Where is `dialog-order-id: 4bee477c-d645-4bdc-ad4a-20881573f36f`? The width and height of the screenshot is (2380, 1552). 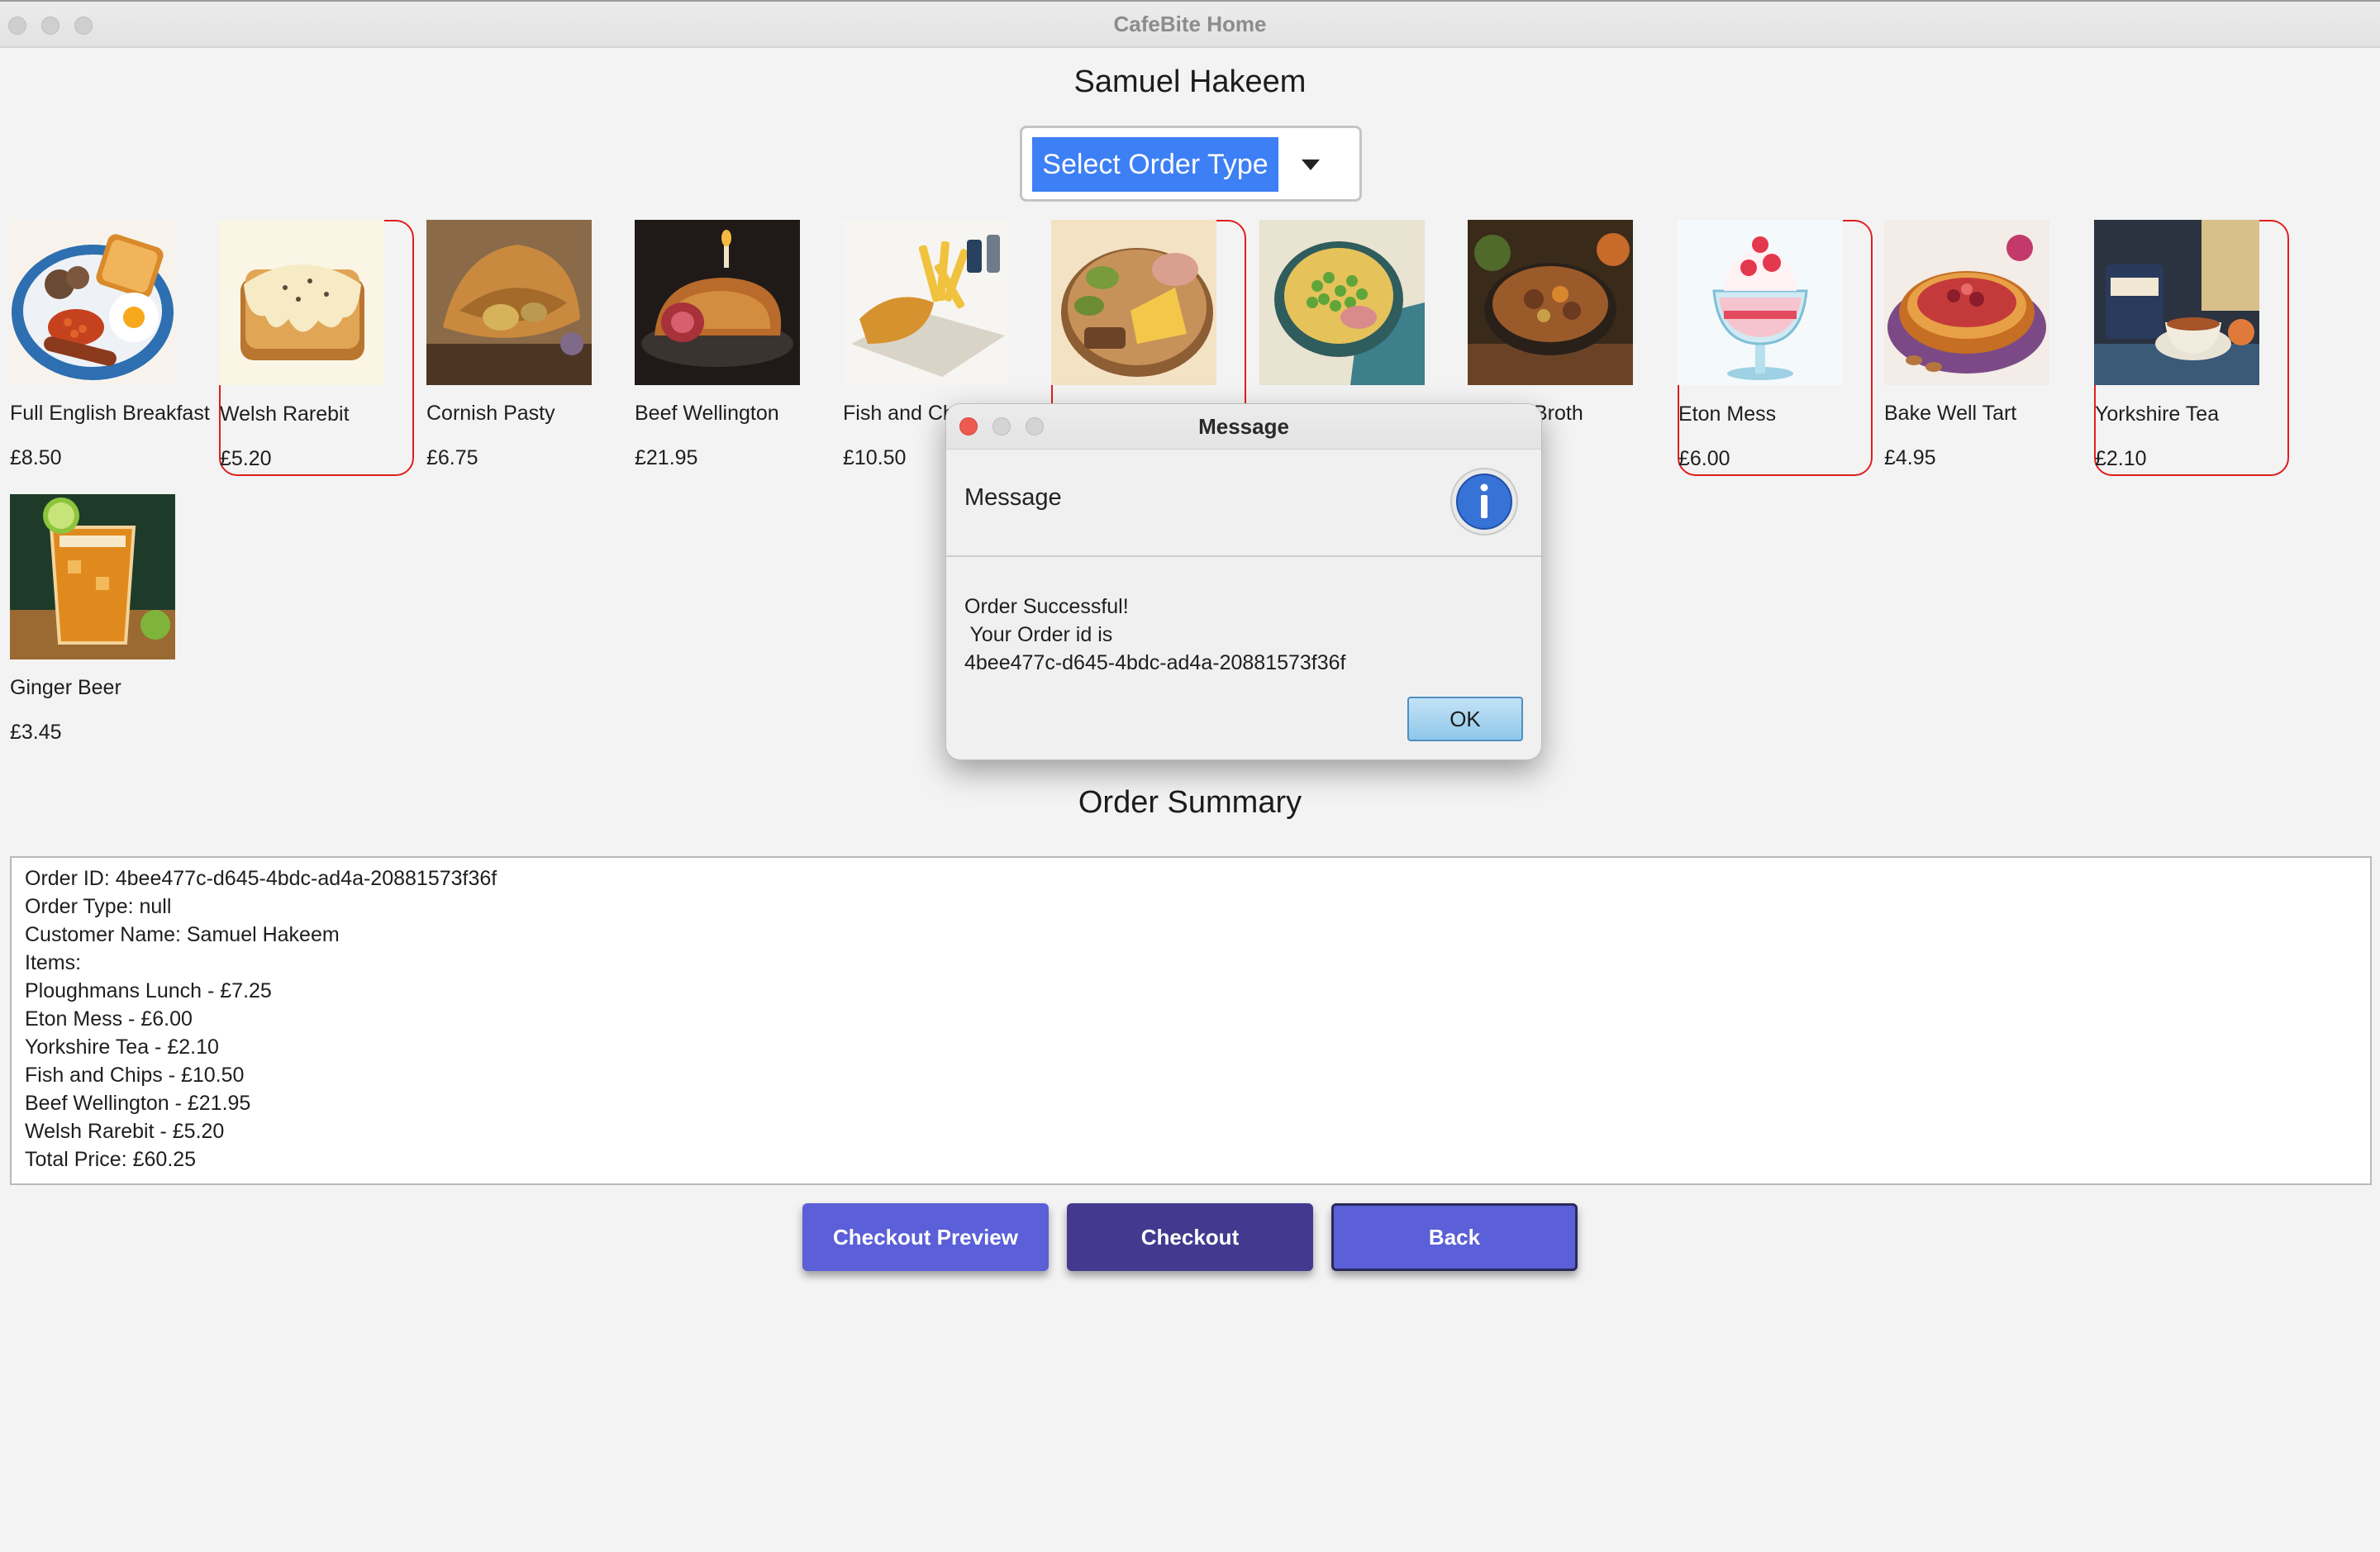
dialog-order-id: 4bee477c-d645-4bdc-ad4a-20881573f36f is located at coordinates (1155, 662).